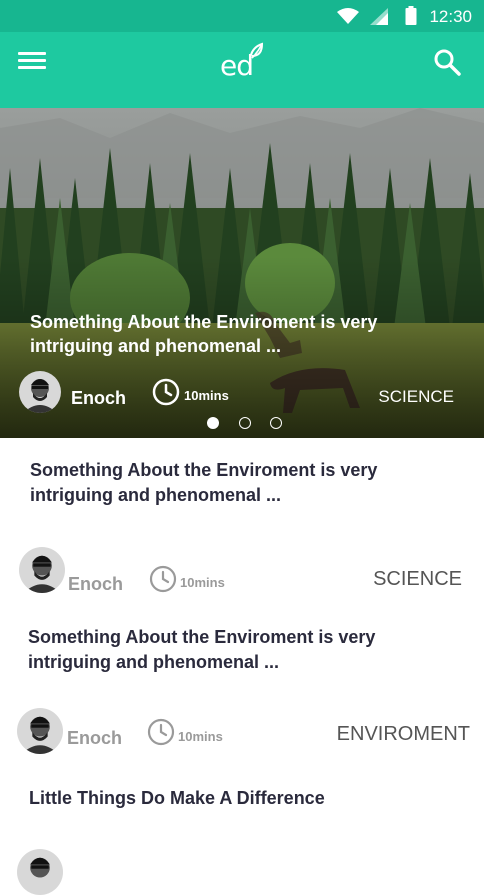 This screenshot has height=895, width=484. I want to click on battery-icon, so click(411, 15).